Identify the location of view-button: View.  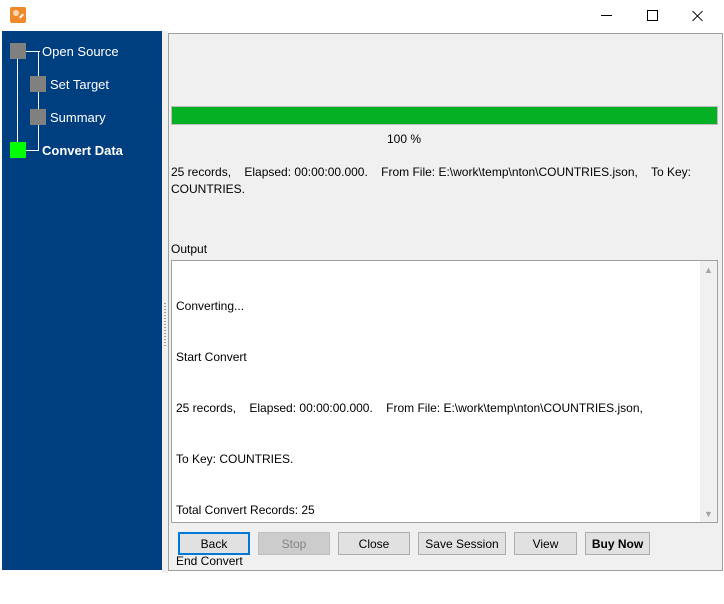
(545, 543).